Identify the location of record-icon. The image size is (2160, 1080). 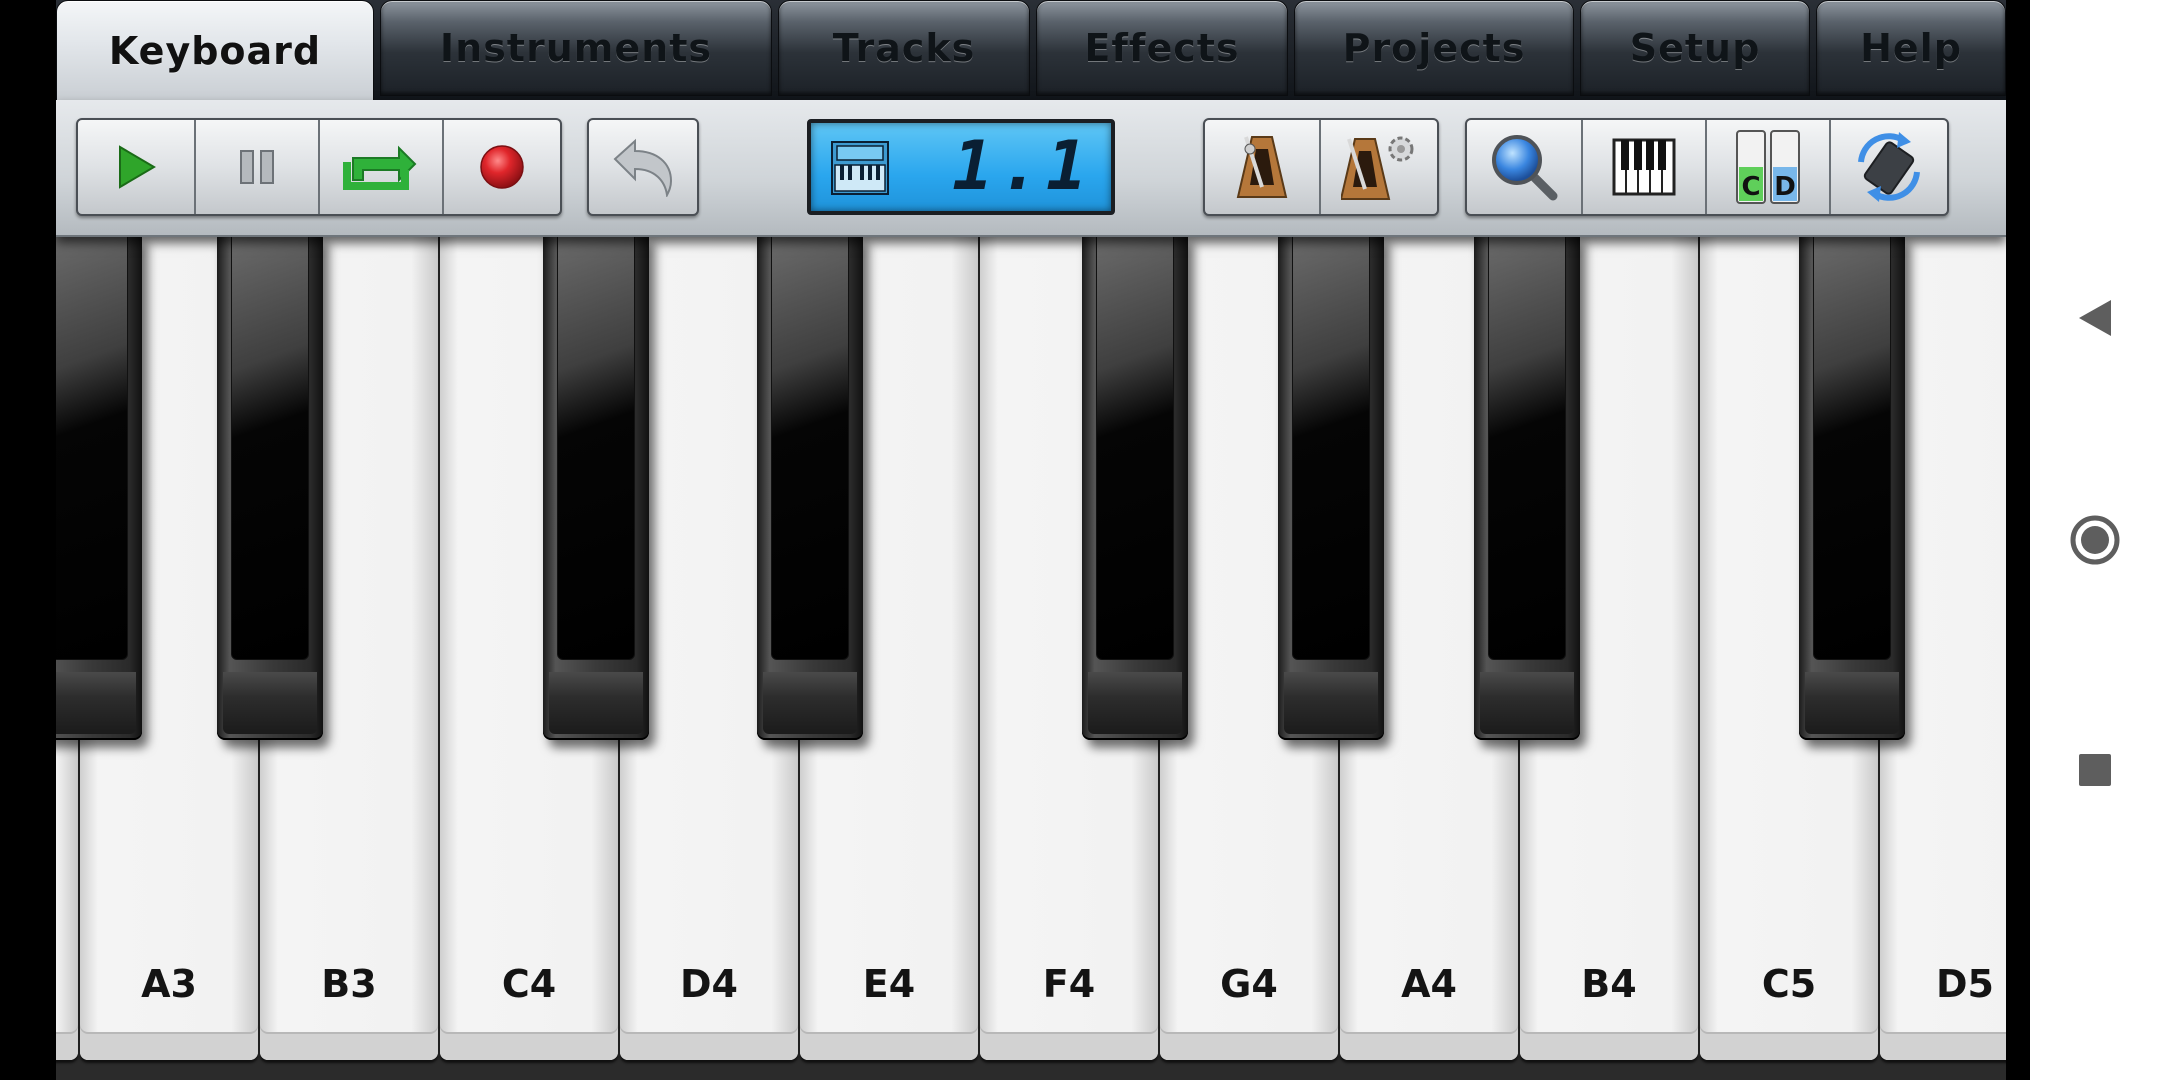
(502, 167).